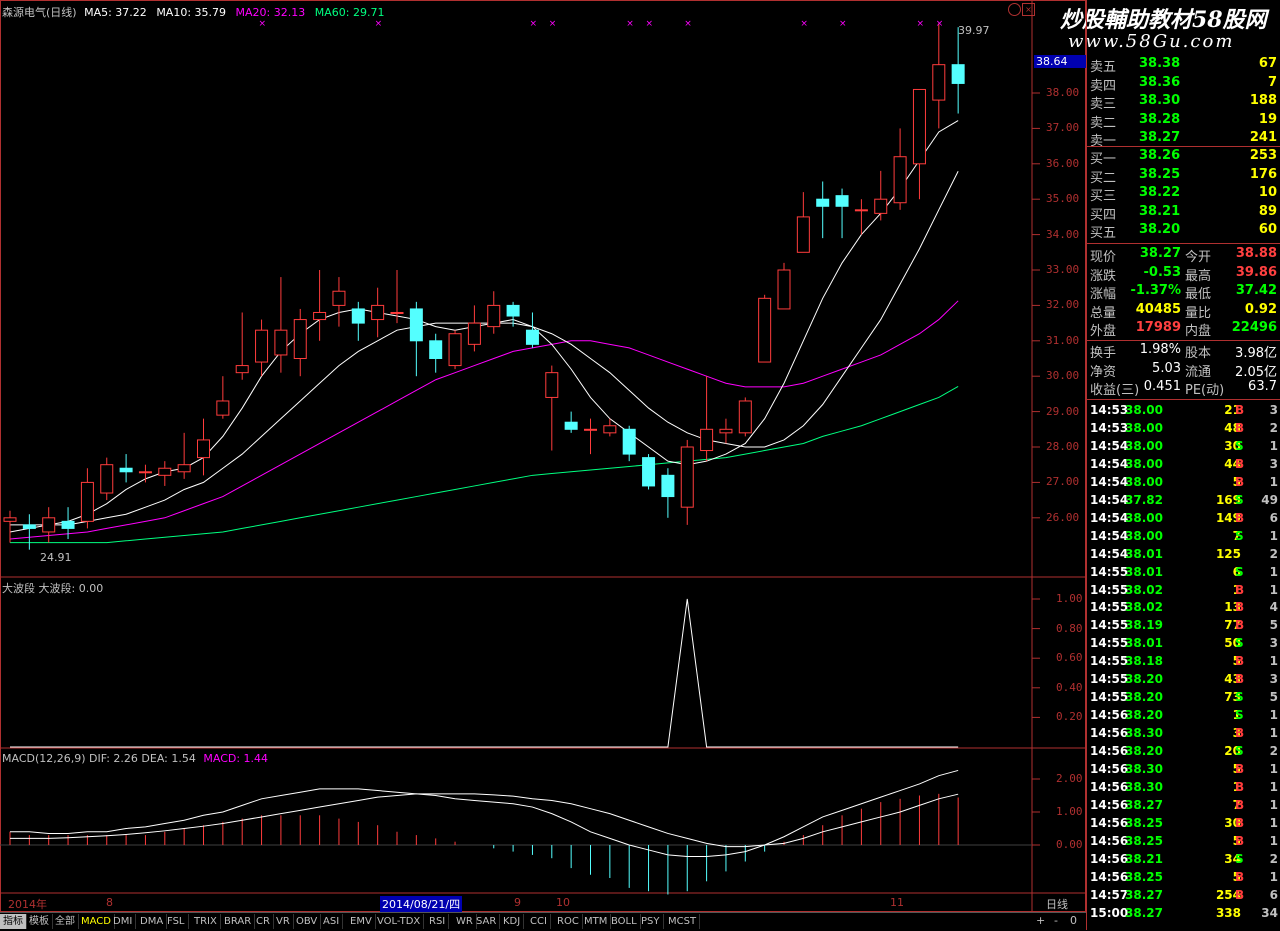  Describe the element at coordinates (1144, 589) in the screenshot. I see `tick-price: 38.02` at that location.